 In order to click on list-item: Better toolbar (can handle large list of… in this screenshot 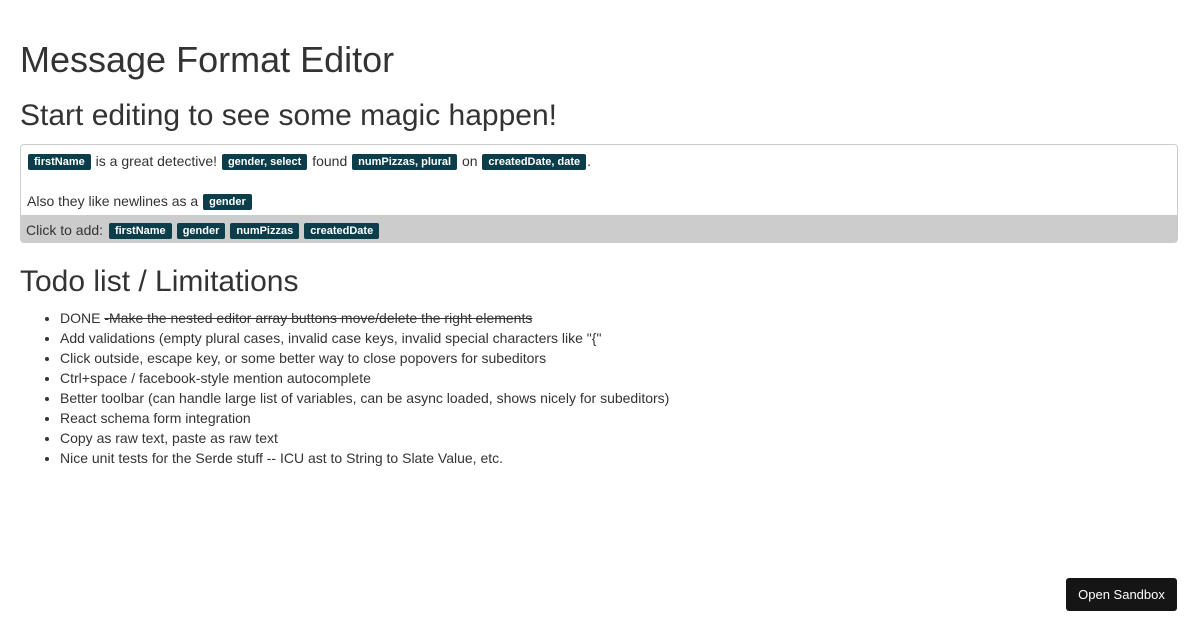, I will do `click(364, 398)`.